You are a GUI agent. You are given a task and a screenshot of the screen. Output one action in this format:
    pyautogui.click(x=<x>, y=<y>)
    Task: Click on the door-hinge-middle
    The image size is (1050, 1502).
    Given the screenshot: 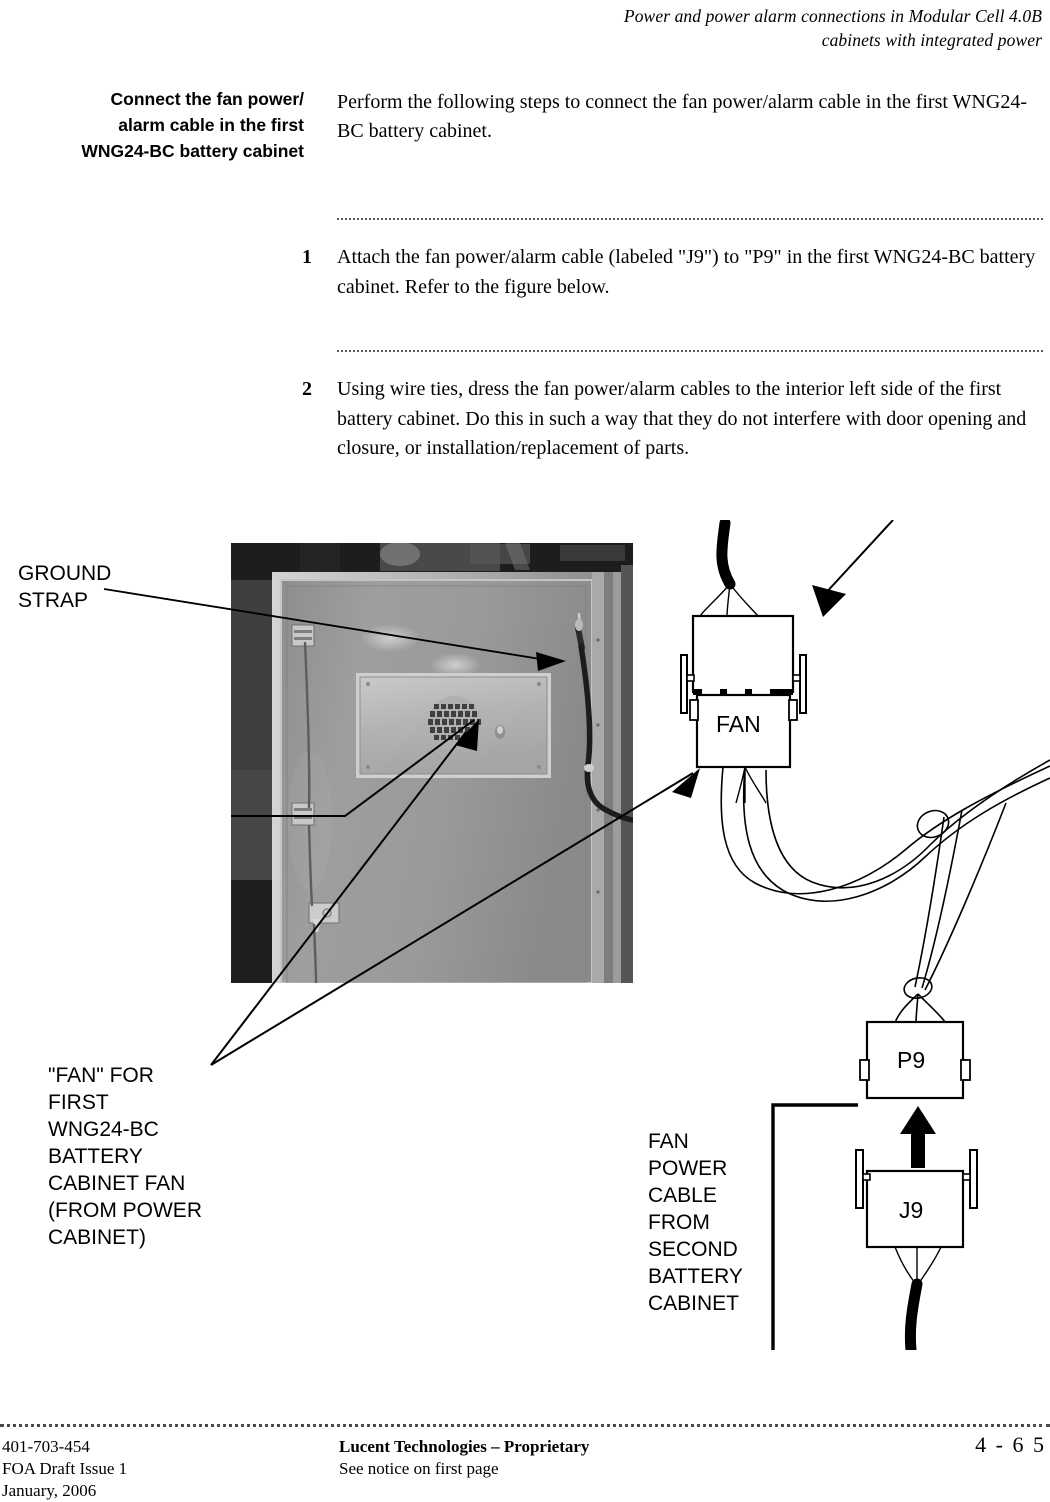 What is the action you would take?
    pyautogui.click(x=303, y=814)
    